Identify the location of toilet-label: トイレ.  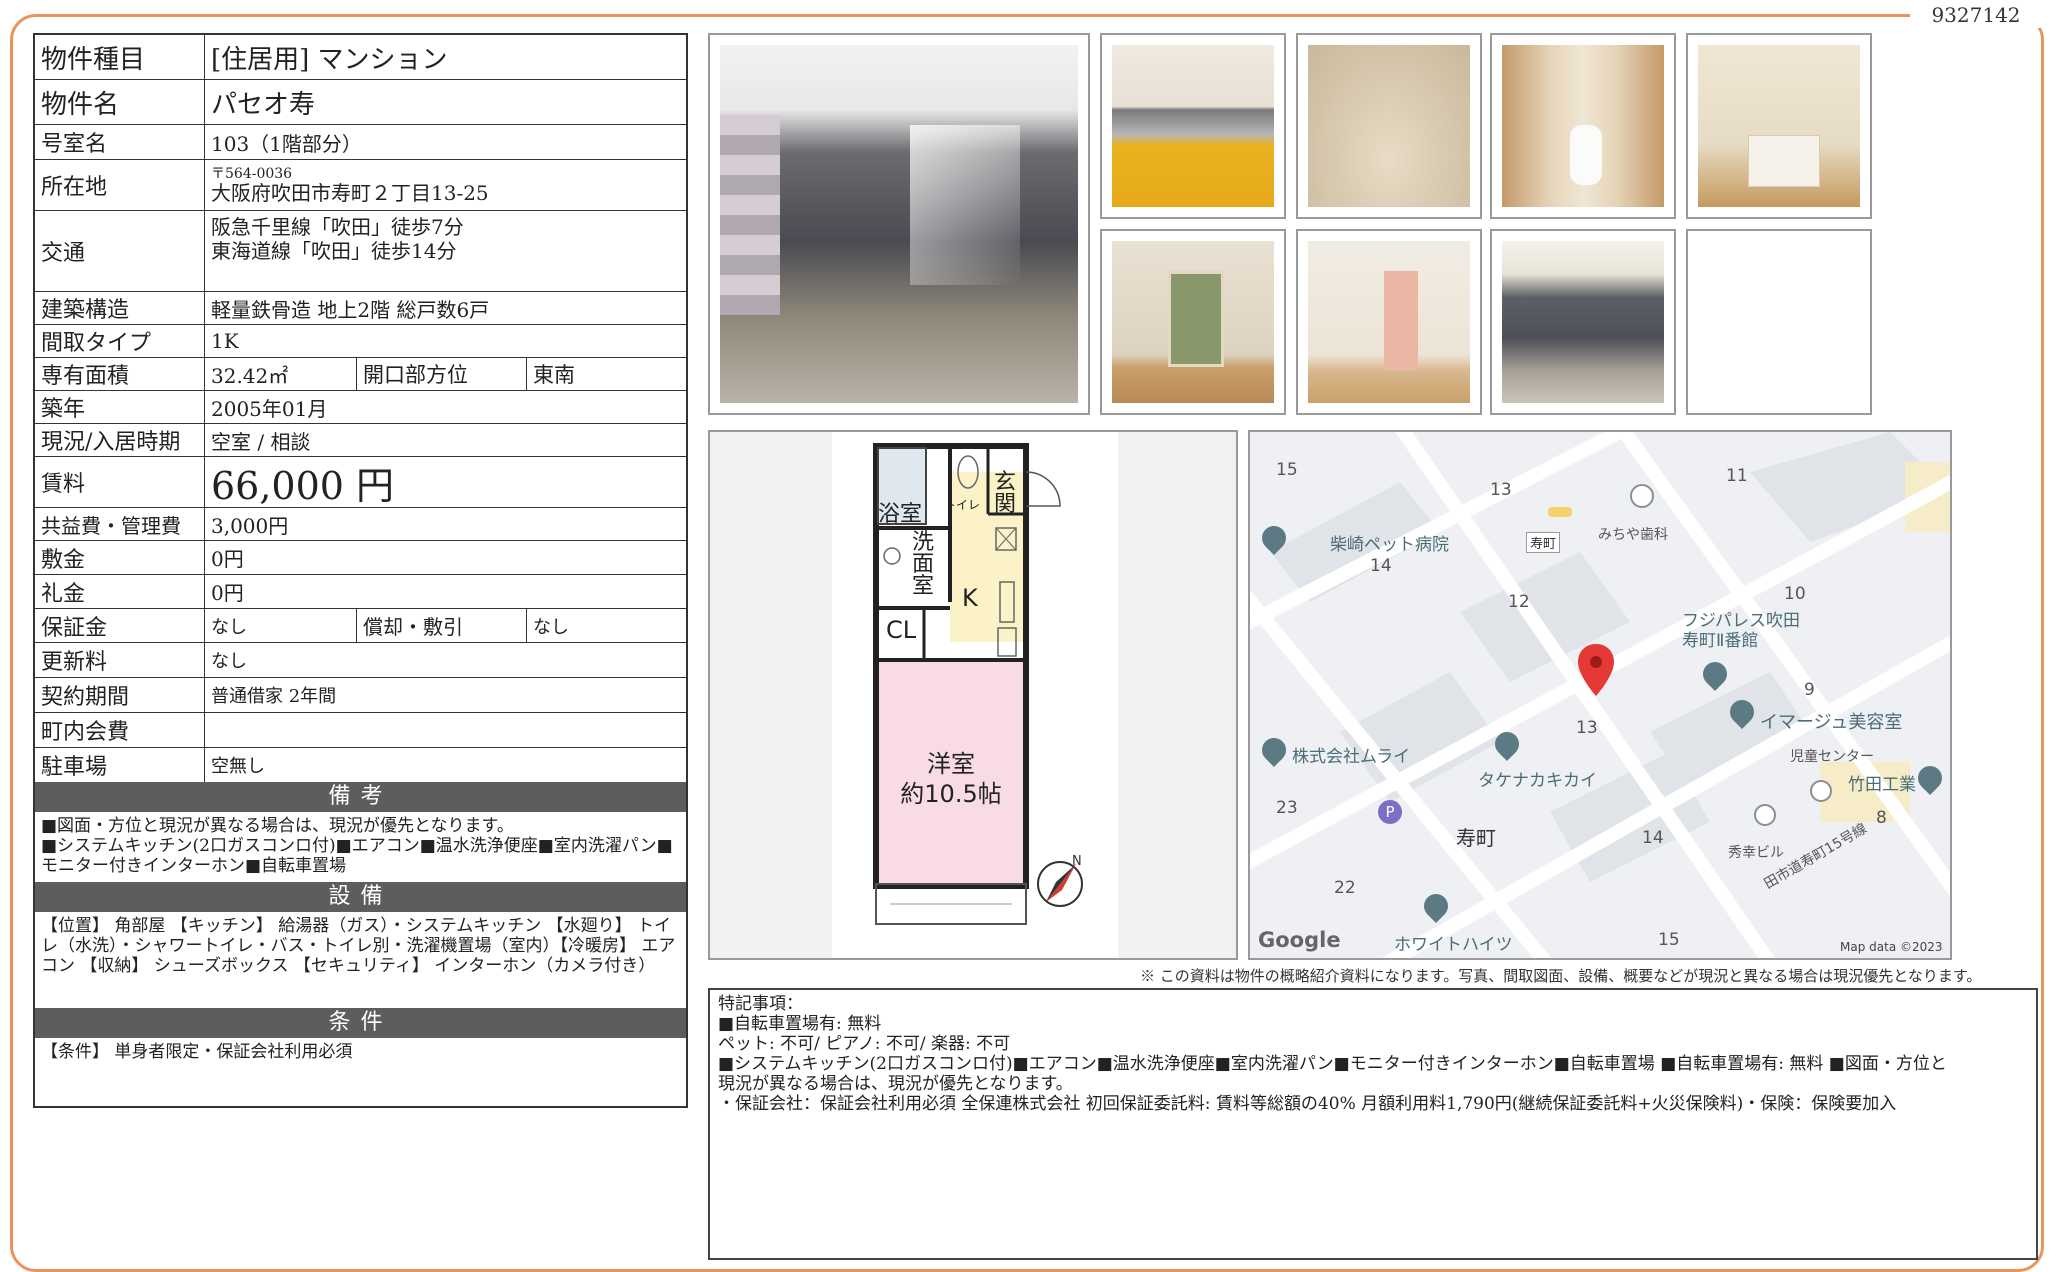
(962, 505).